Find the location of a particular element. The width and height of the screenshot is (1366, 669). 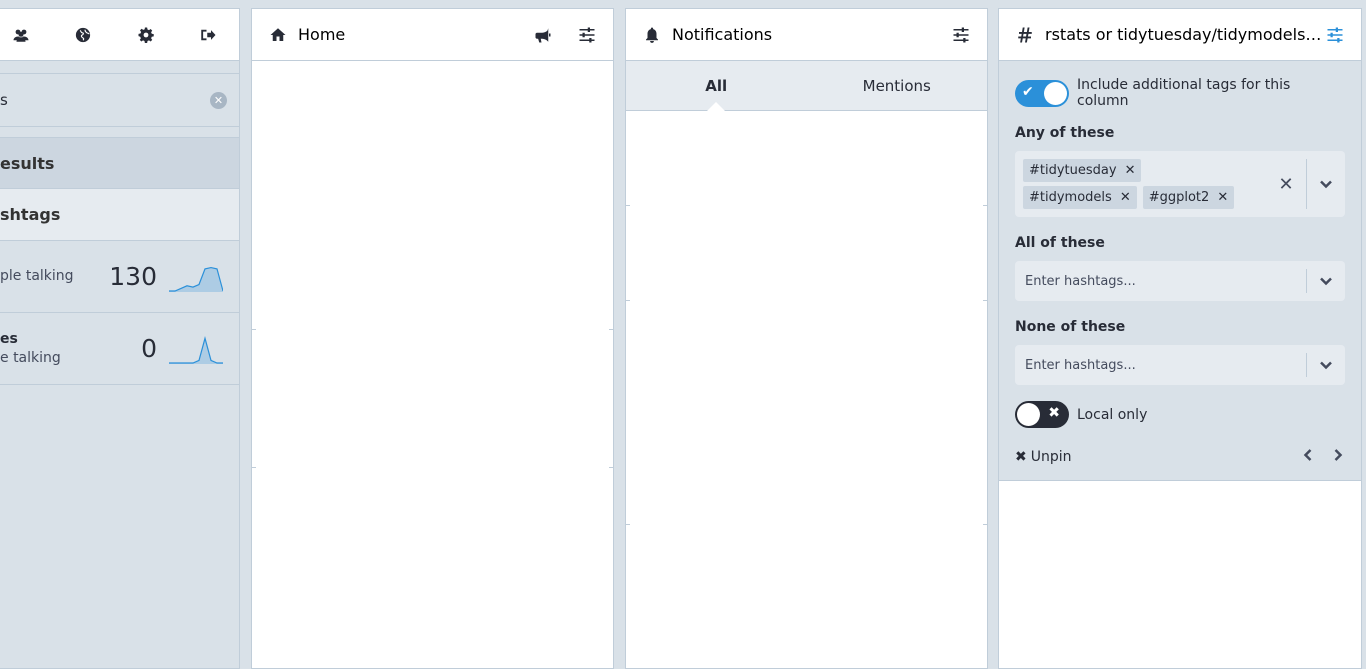

notification-filter-tabs: All Mentions is located at coordinates (806, 86).